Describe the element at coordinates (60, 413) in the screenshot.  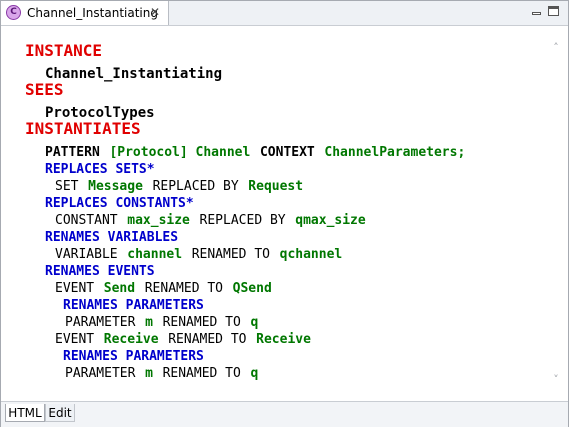
I see `tab-edit: Edit` at that location.